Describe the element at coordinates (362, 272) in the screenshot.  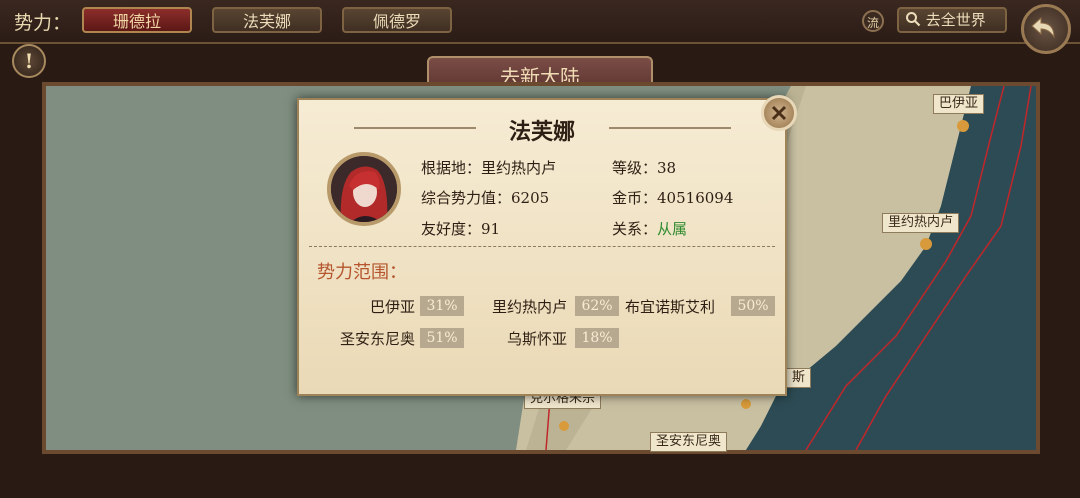
I see `sphere-of-influence-title: 势力范围：` at that location.